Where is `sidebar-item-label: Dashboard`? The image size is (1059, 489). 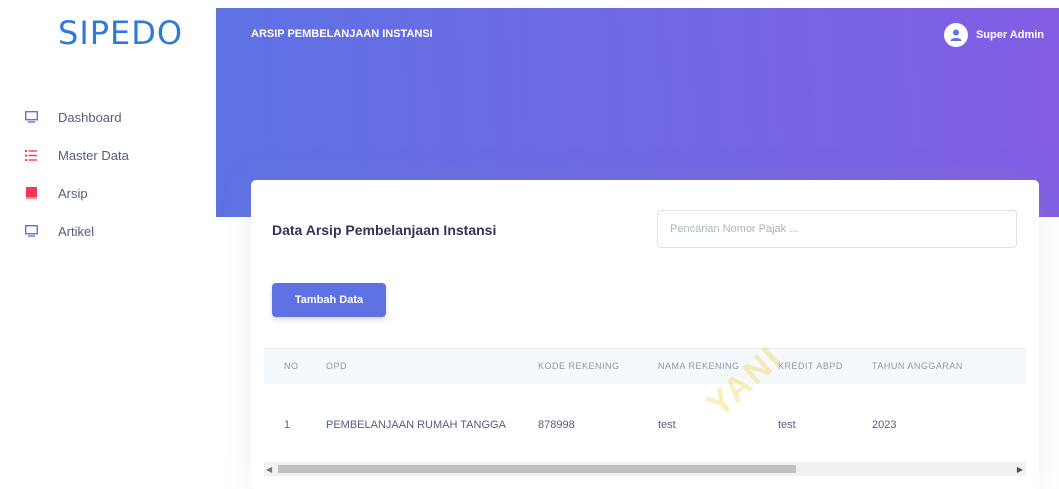
sidebar-item-label: Dashboard is located at coordinates (90, 117).